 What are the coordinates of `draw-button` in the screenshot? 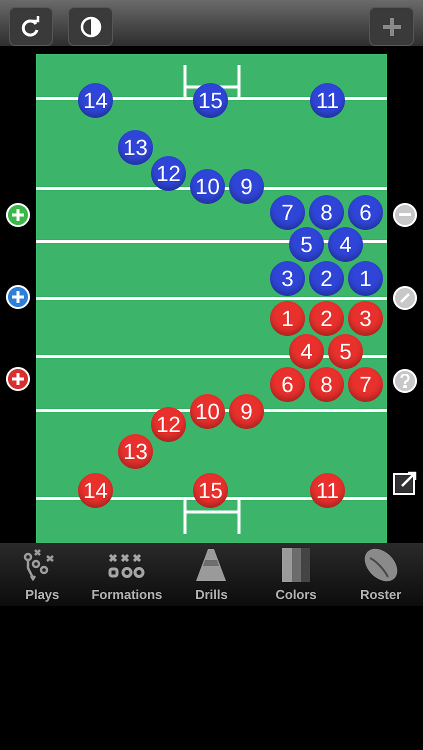 It's located at (405, 298).